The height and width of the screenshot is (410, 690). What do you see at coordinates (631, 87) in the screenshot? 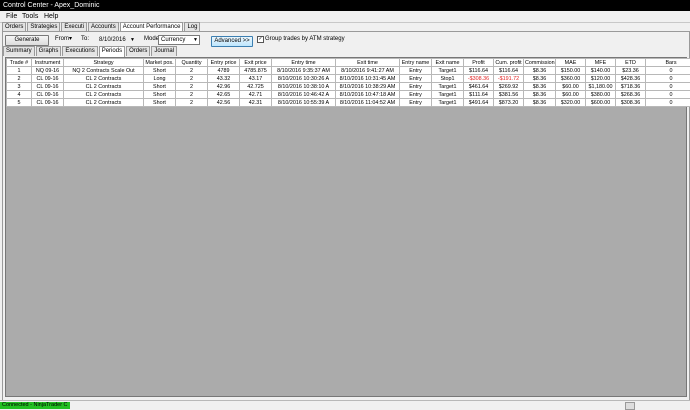
I see `table-cell: $718.36` at bounding box center [631, 87].